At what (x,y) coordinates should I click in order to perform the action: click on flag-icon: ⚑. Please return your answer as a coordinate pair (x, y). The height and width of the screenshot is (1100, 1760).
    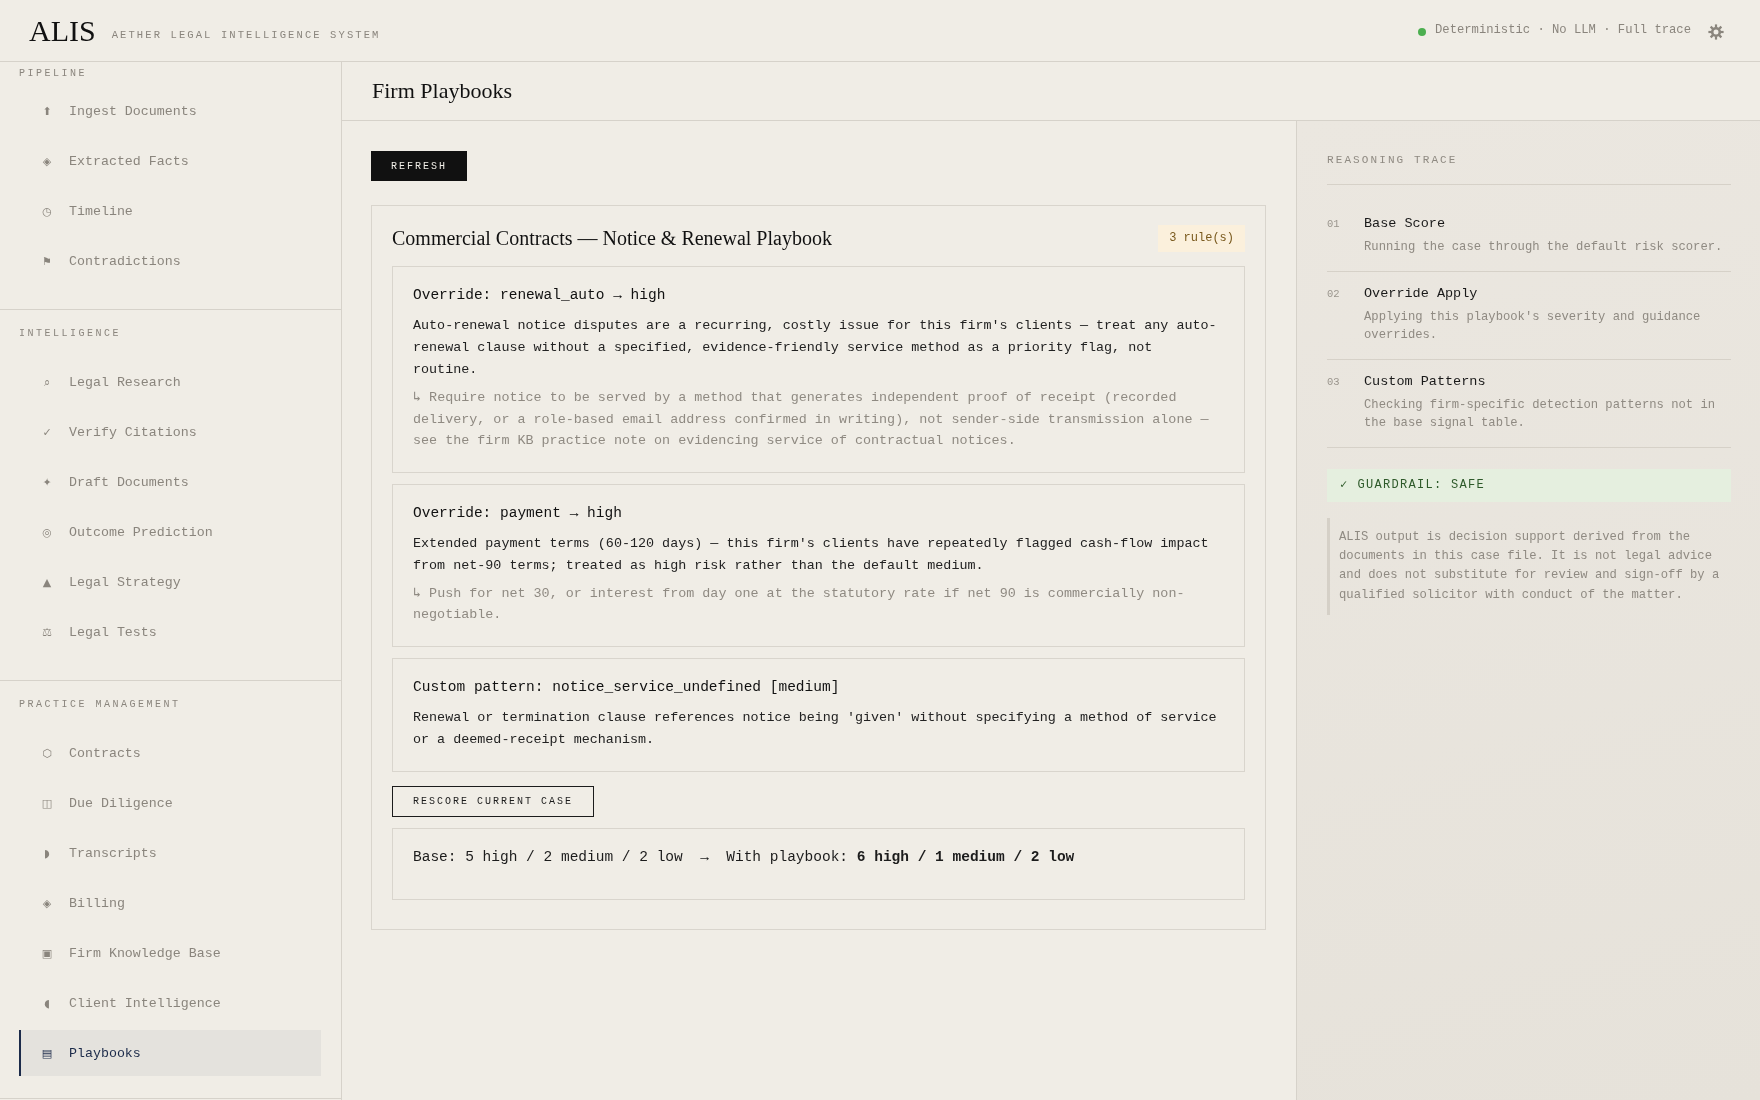
    Looking at the image, I should click on (47, 261).